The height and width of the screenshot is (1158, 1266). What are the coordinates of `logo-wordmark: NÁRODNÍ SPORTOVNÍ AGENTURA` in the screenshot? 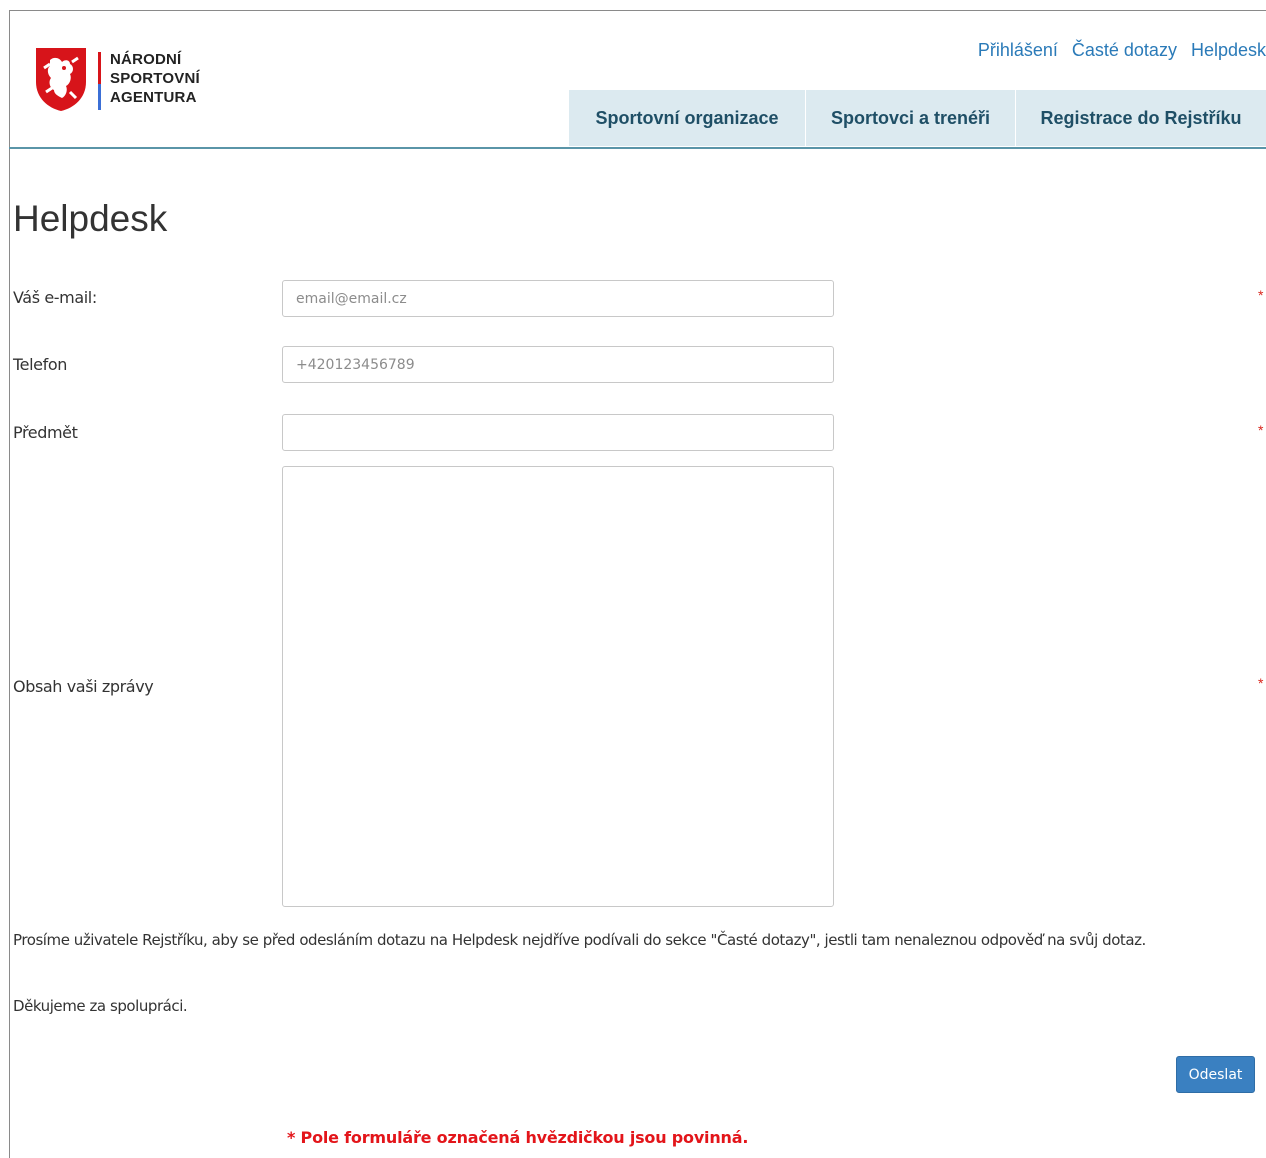 It's located at (155, 78).